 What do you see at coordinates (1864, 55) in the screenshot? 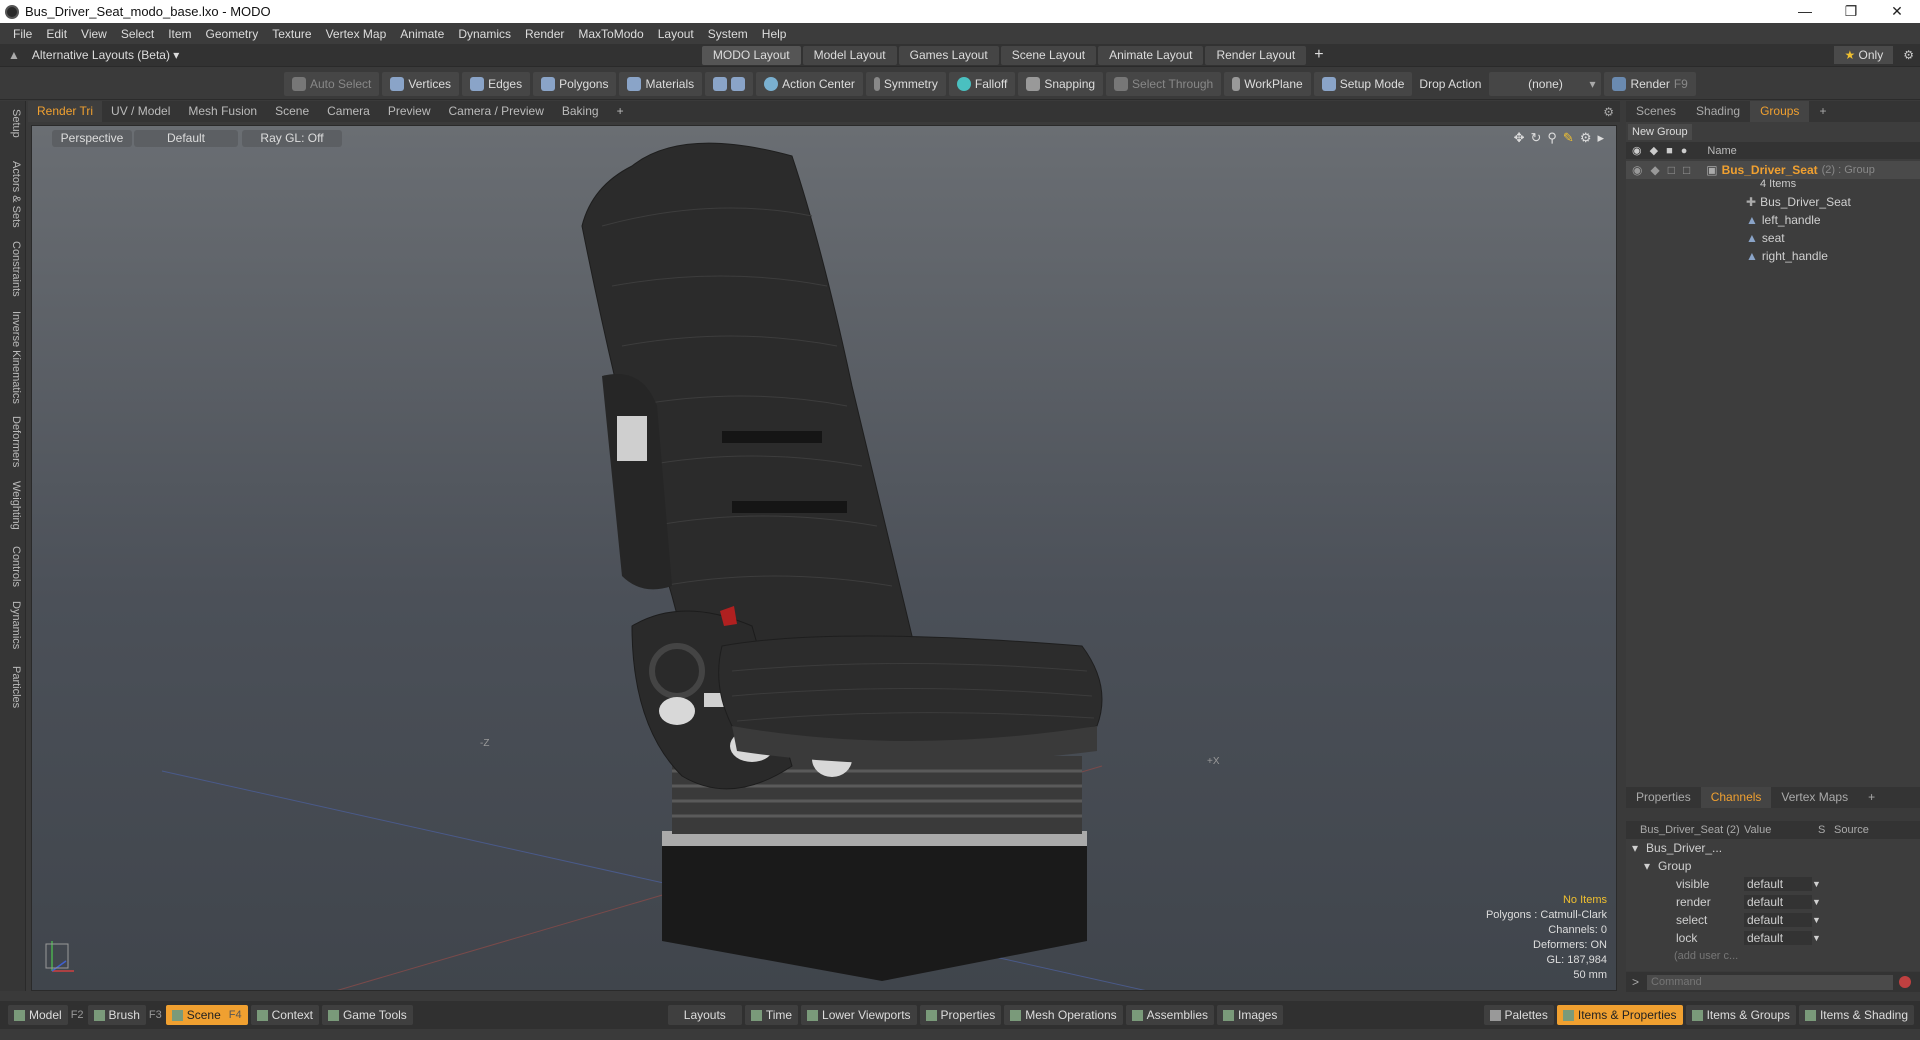
I see `only-button: ★ Only` at bounding box center [1864, 55].